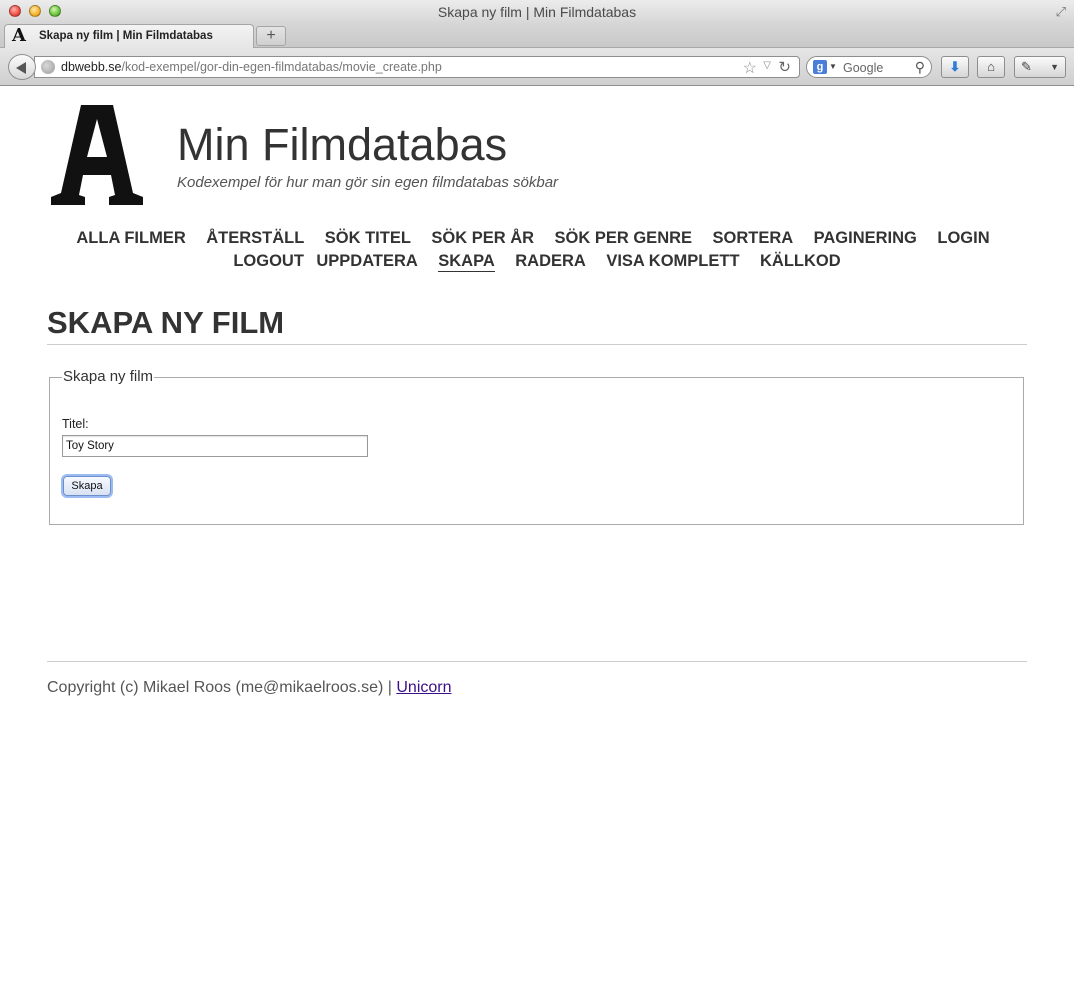 Image resolution: width=1074 pixels, height=992 pixels. What do you see at coordinates (91, 67) in the screenshot?
I see `url-domain: dbwebb.se` at bounding box center [91, 67].